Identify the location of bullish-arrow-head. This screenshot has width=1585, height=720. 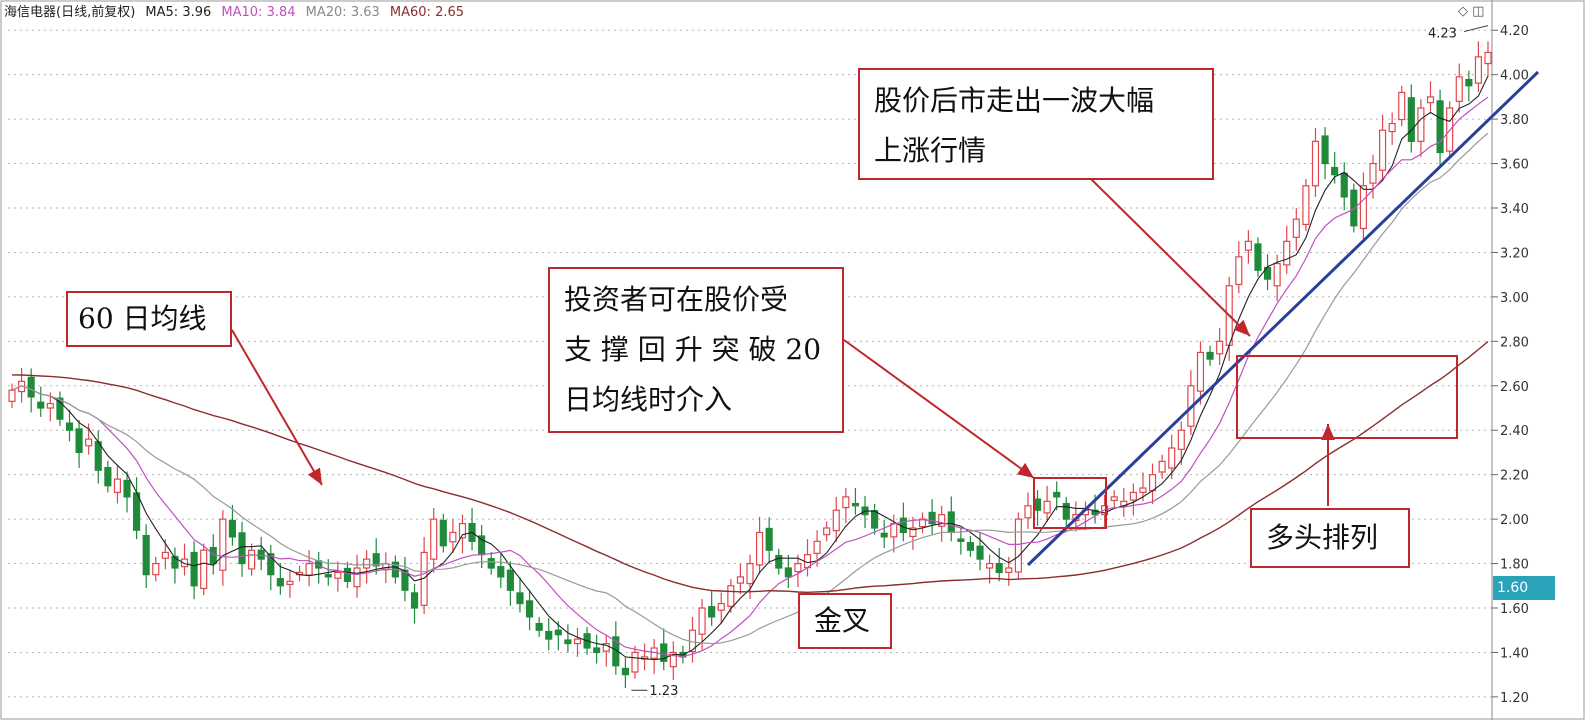
(1328, 432).